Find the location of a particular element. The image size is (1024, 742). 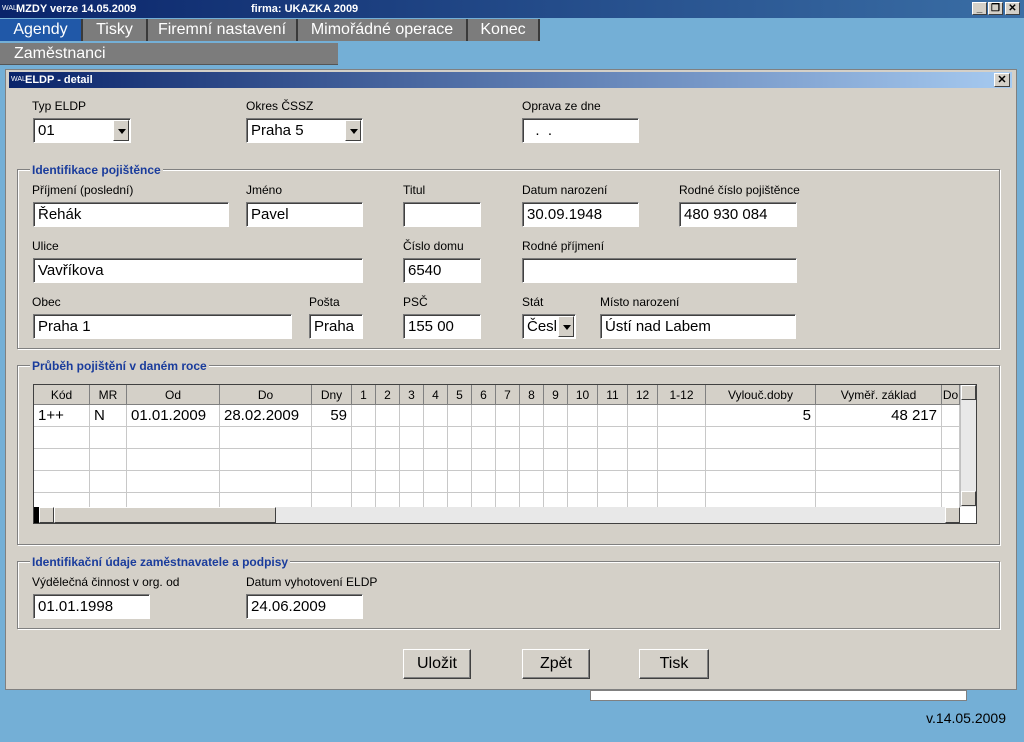

col-header-m10: 10 is located at coordinates (583, 395).